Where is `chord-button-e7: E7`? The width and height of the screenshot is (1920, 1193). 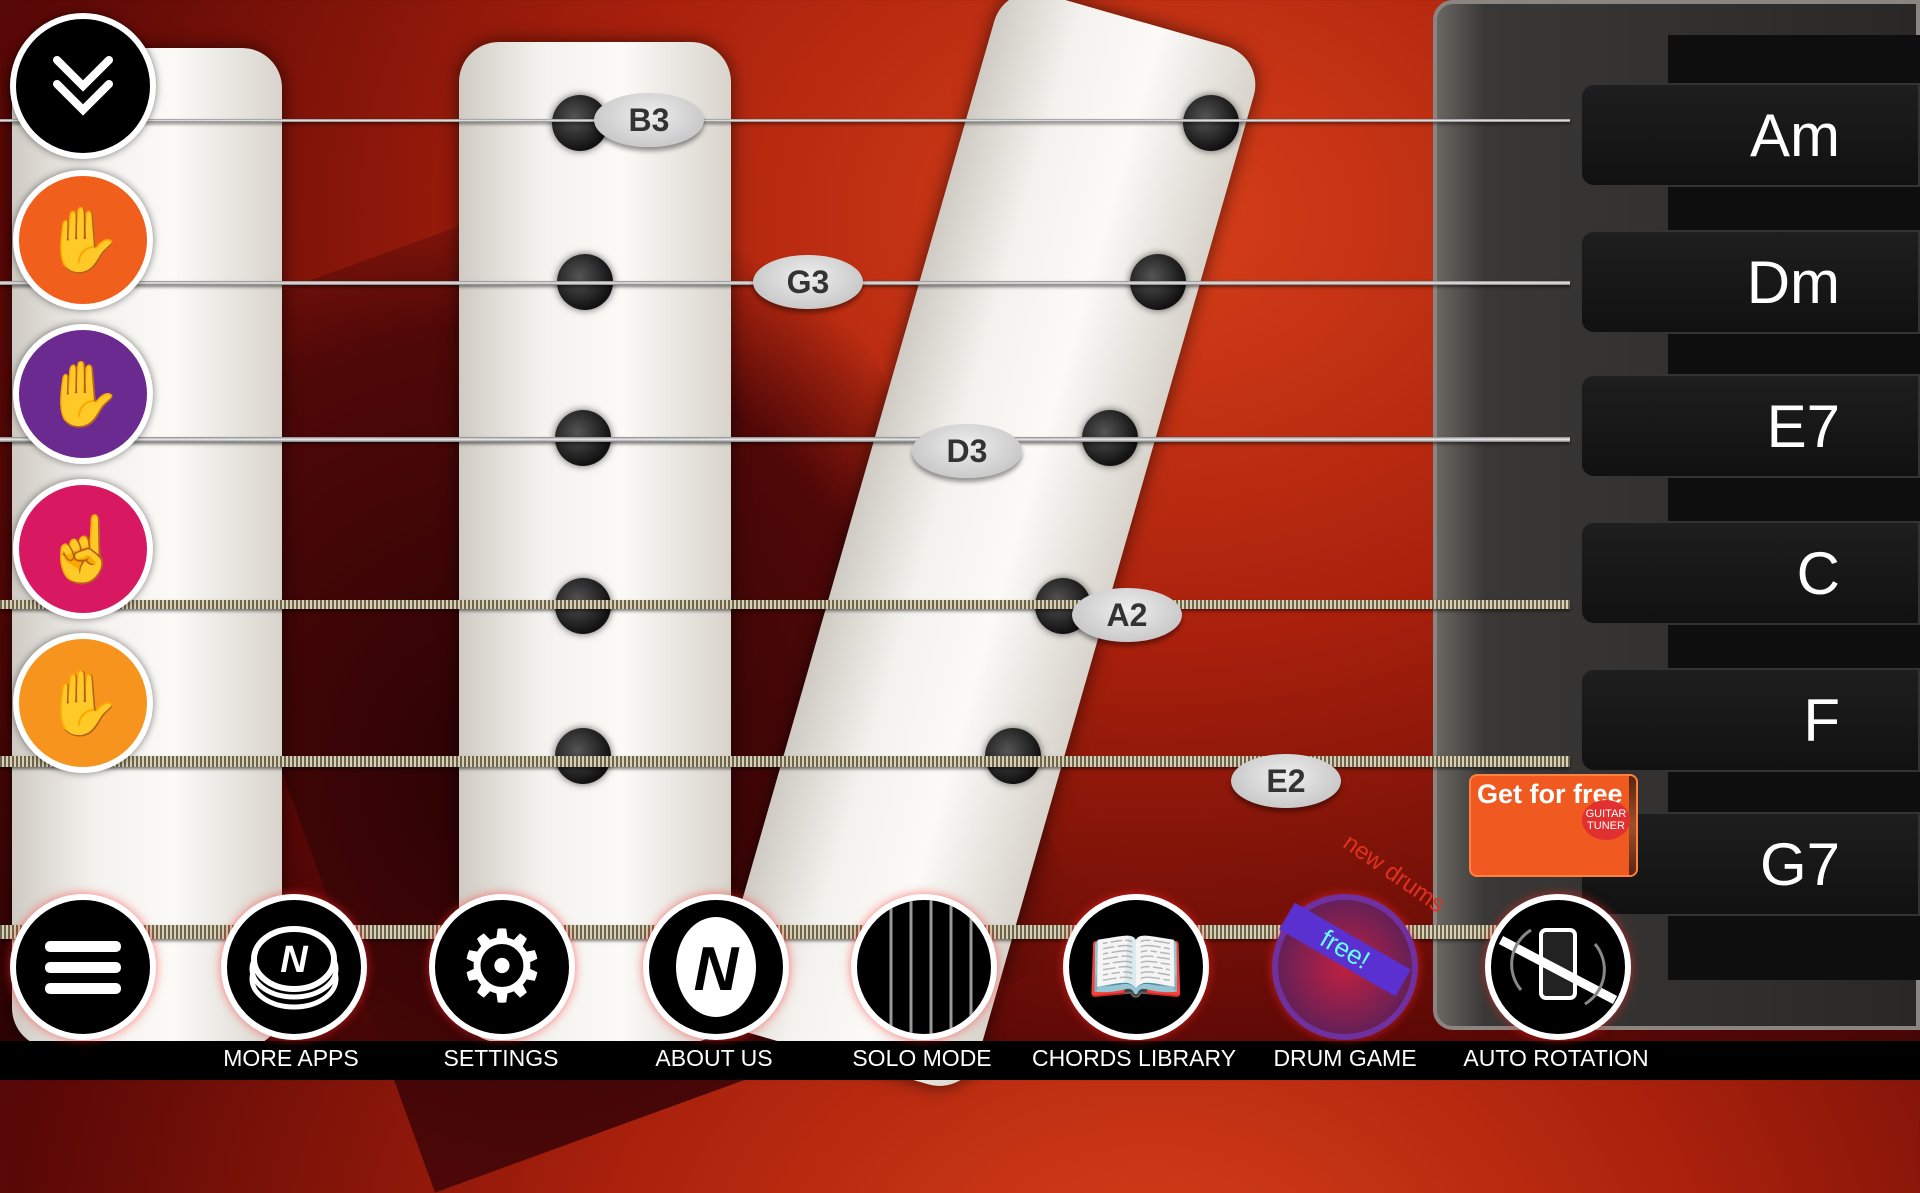
chord-button-e7: E7 is located at coordinates (1750, 426).